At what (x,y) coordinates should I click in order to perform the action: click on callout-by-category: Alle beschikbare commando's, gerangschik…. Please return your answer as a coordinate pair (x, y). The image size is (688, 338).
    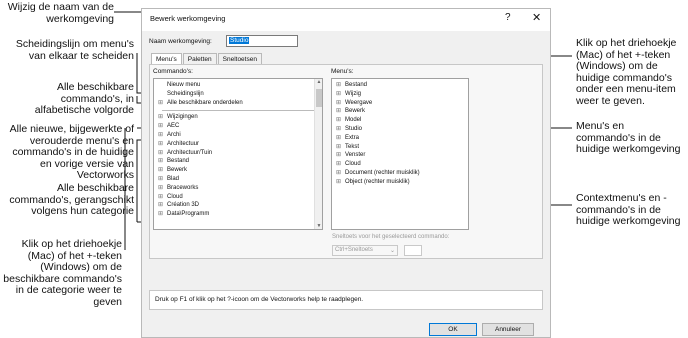
    Looking at the image, I should click on (71, 199).